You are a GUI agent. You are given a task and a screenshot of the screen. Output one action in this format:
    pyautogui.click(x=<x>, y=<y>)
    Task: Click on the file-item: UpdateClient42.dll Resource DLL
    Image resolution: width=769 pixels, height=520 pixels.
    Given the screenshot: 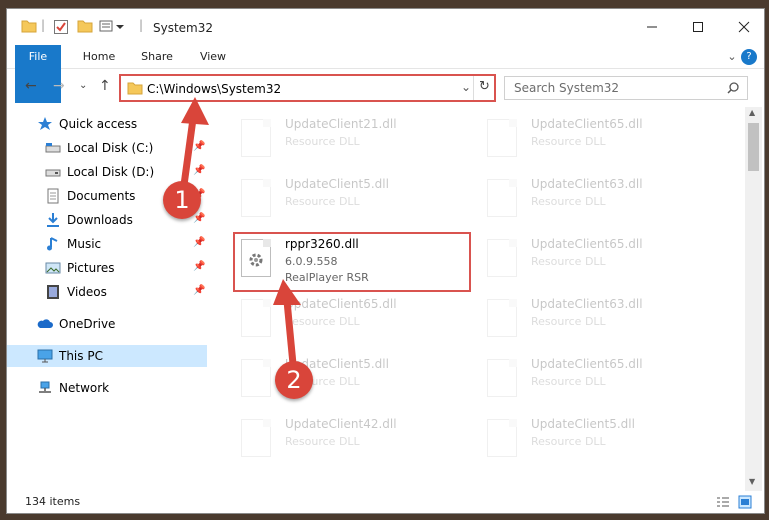 What is the action you would take?
    pyautogui.click(x=350, y=442)
    